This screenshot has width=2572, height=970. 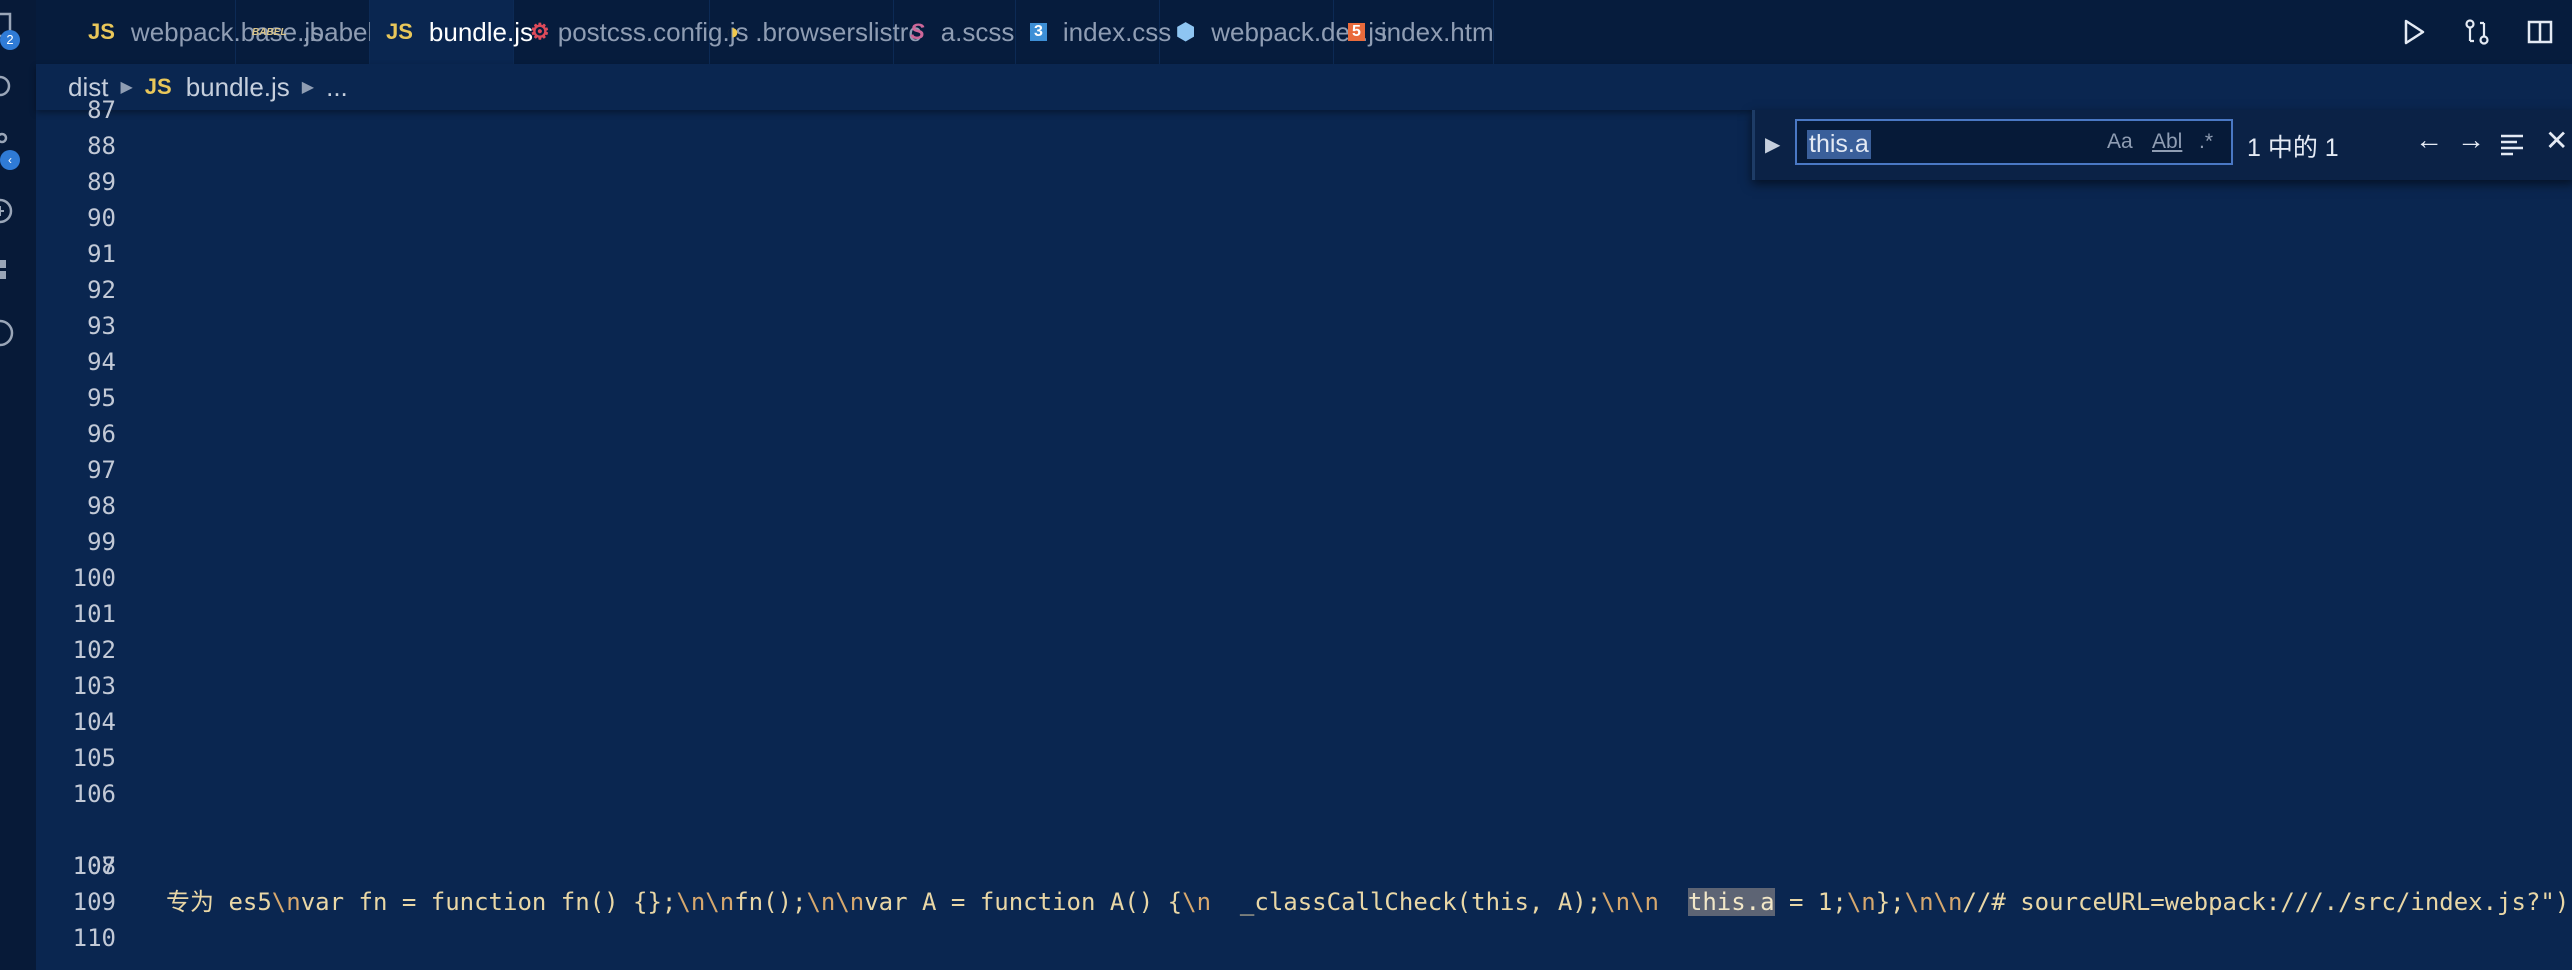 What do you see at coordinates (1304, 722) in the screenshot?
I see `code-line: 104` at bounding box center [1304, 722].